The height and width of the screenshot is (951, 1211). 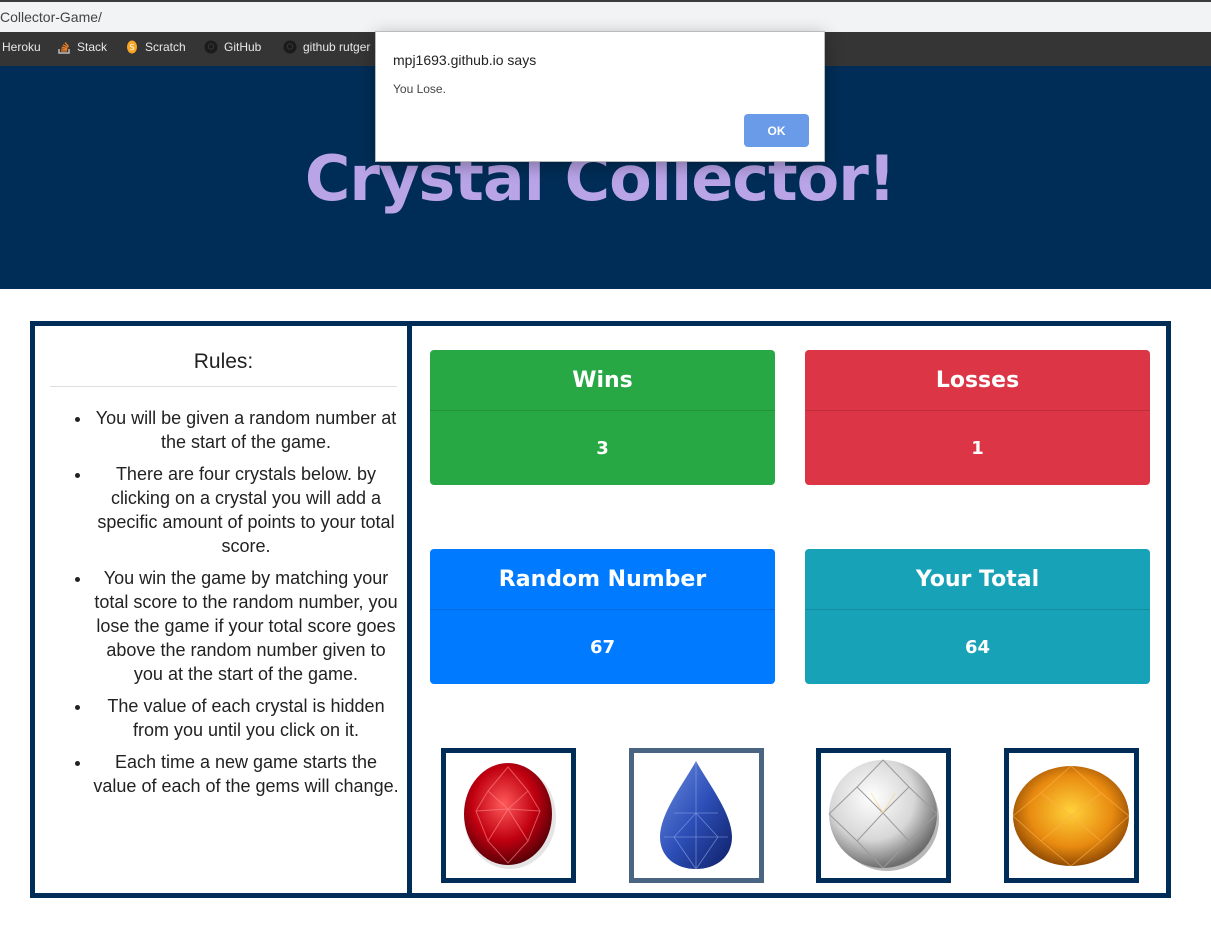 I want to click on address-bar: Collector-Game/, so click(x=605, y=16).